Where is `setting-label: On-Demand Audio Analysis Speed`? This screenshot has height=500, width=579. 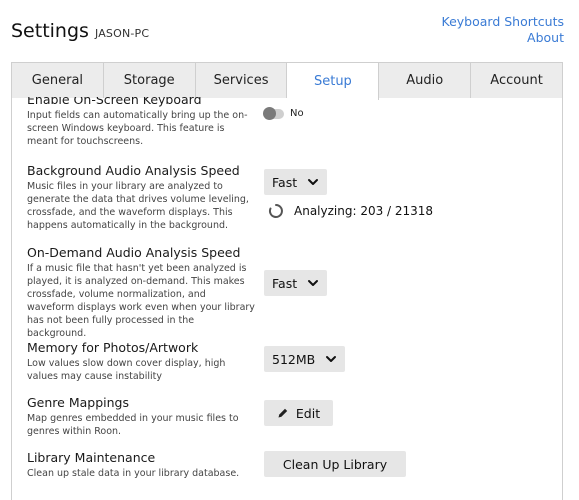 setting-label: On-Demand Audio Analysis Speed is located at coordinates (134, 252).